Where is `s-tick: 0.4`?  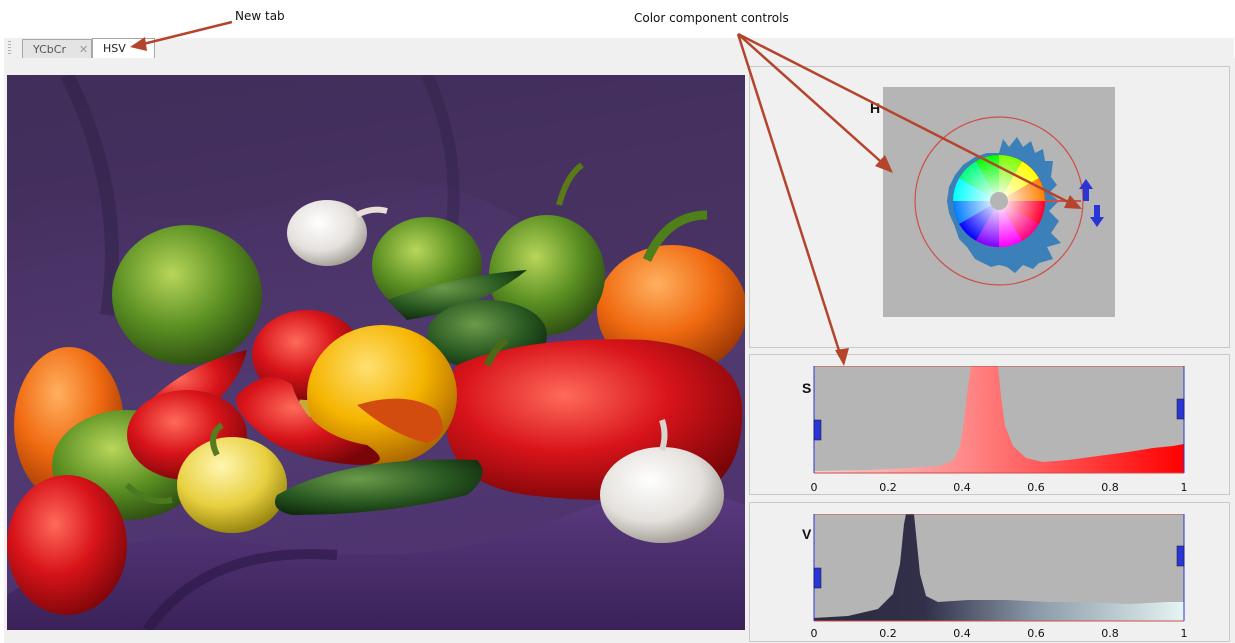 s-tick: 0.4 is located at coordinates (962, 487).